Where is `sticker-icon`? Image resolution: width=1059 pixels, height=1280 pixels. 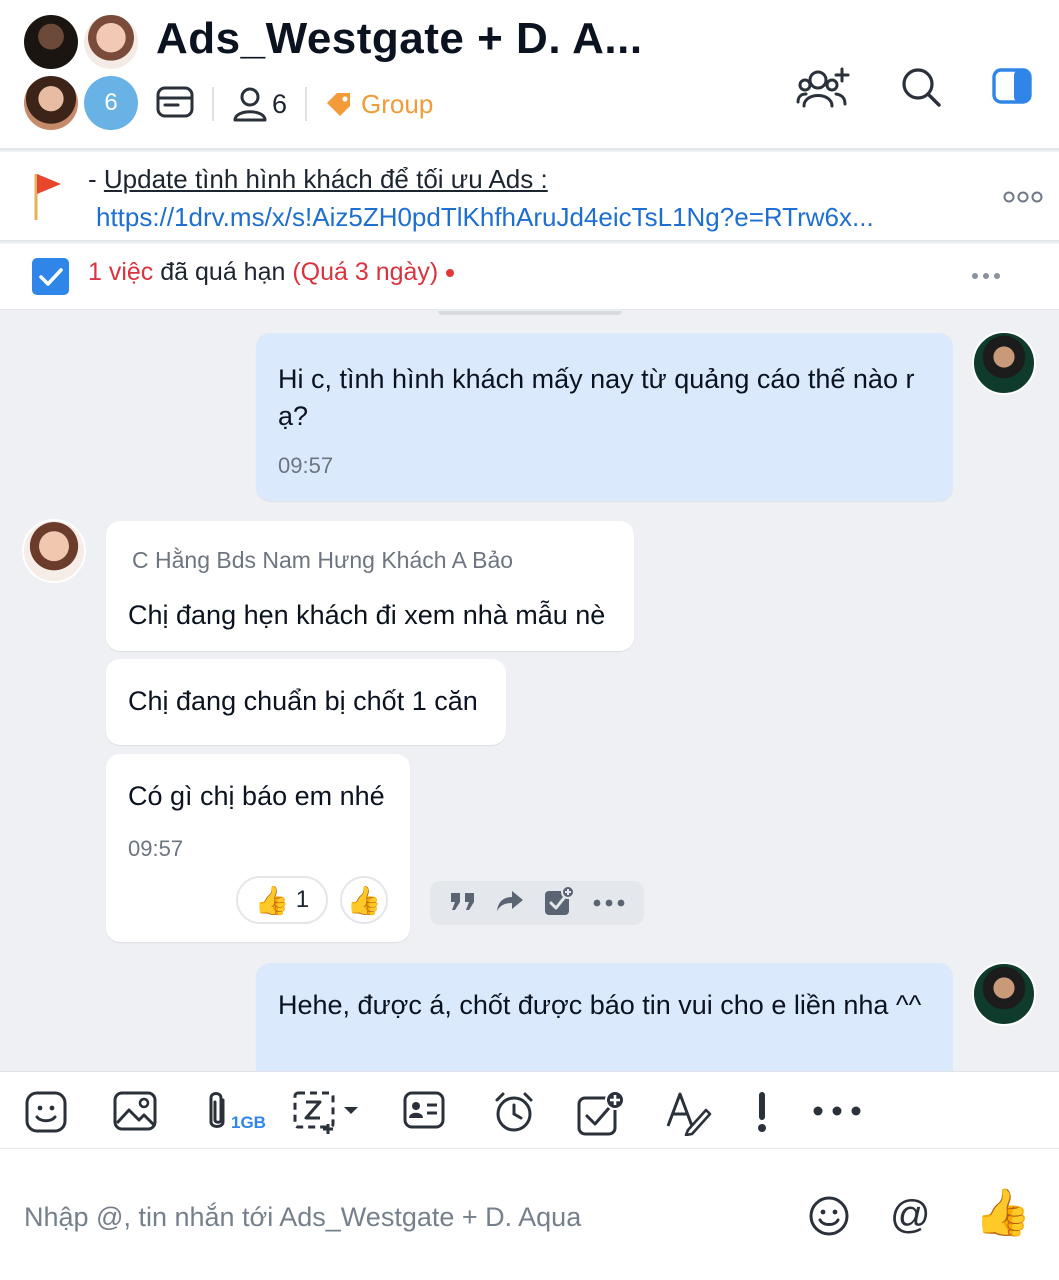 sticker-icon is located at coordinates (46, 1114).